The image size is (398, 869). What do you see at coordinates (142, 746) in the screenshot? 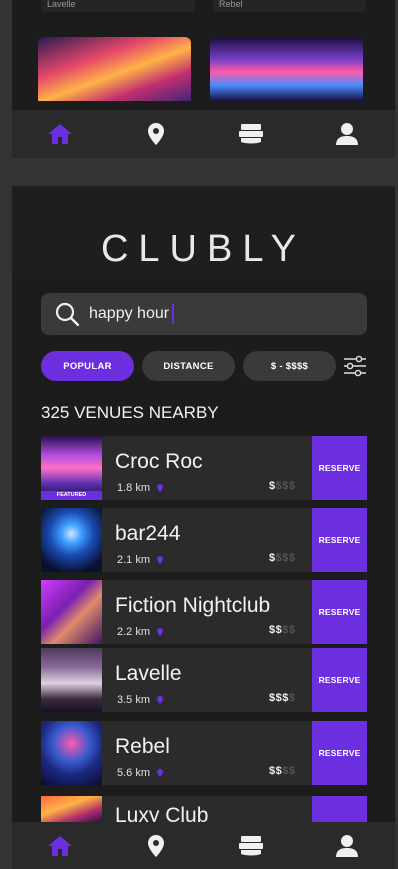
I see `venue-name: Rebel` at bounding box center [142, 746].